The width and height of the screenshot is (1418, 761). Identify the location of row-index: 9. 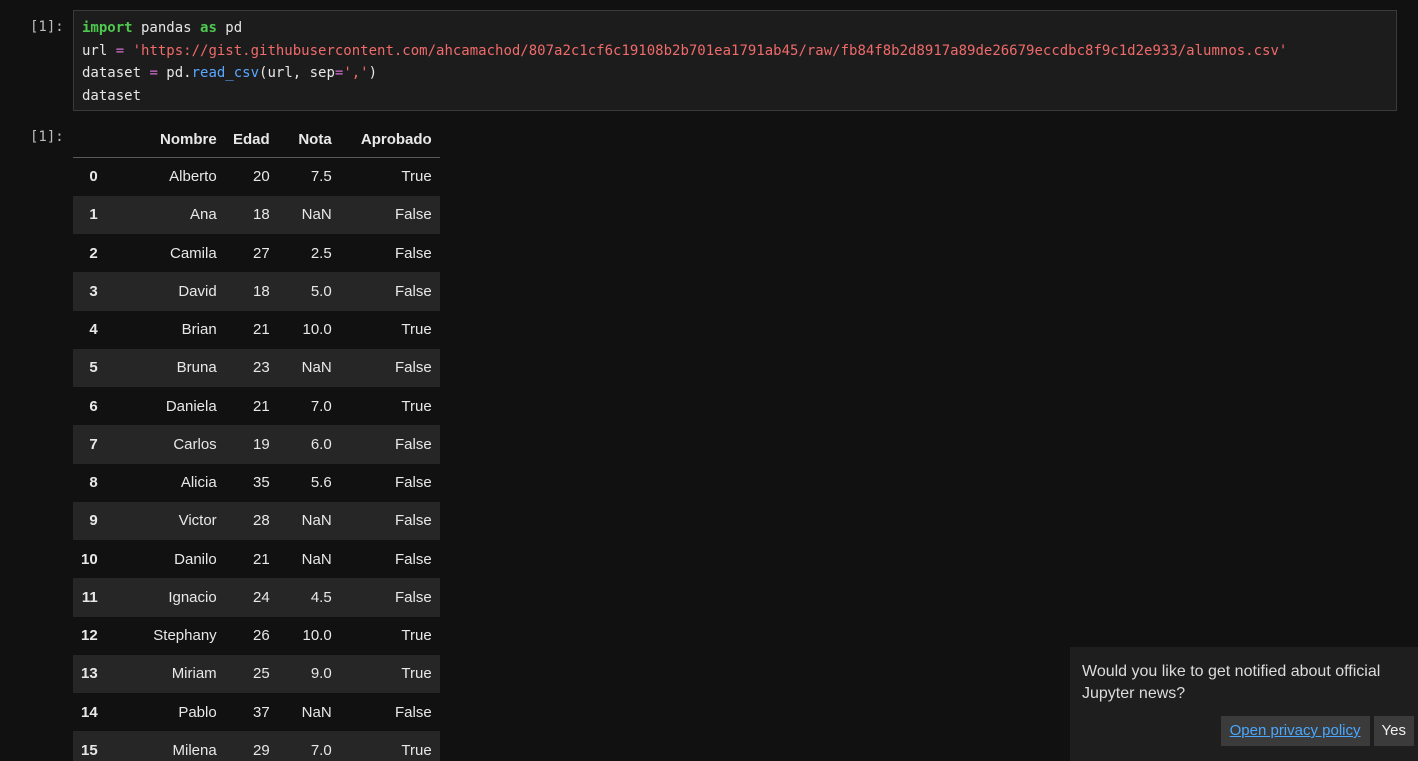
(93, 521).